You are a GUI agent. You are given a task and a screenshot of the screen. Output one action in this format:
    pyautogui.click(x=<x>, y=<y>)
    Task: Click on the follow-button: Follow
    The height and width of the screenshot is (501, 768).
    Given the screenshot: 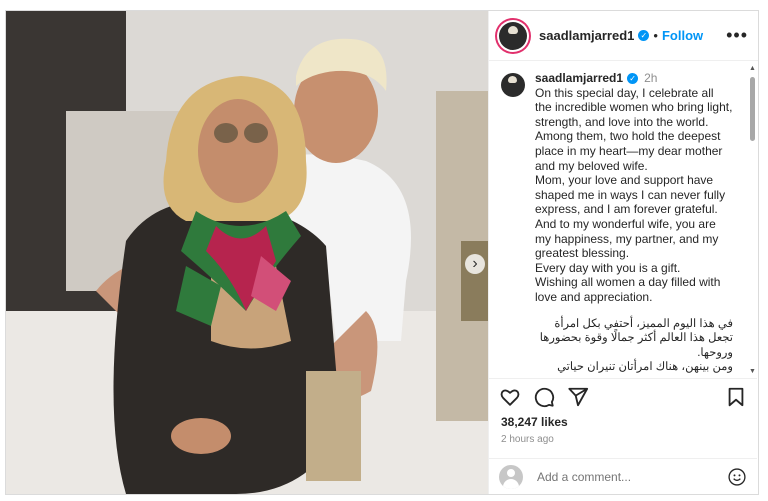 What is the action you would take?
    pyautogui.click(x=682, y=35)
    